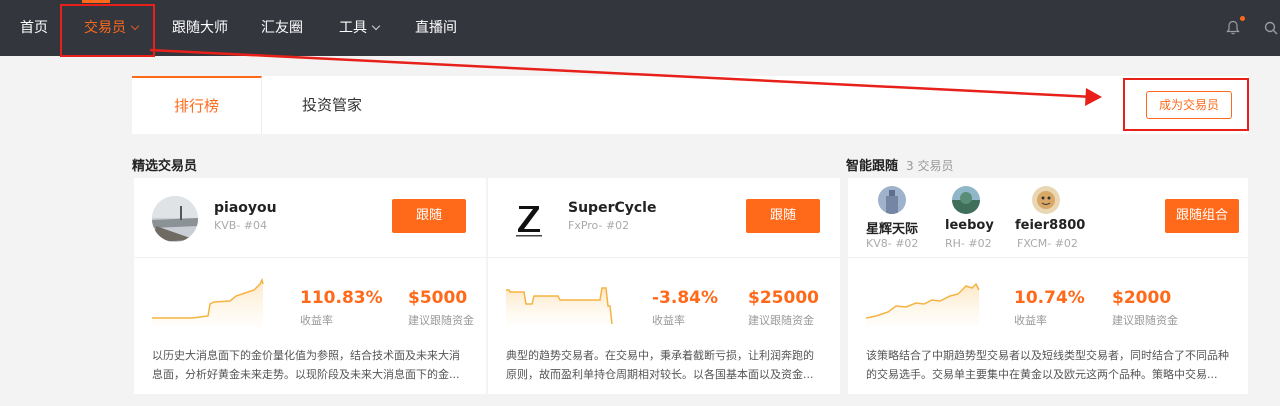 The width and height of the screenshot is (1280, 406). Describe the element at coordinates (107, 30) in the screenshot. I see `highlight-box-traders` at that location.